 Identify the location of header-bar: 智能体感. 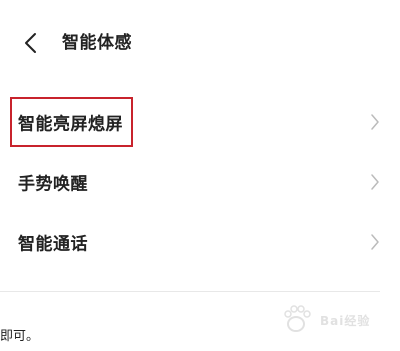
(200, 44).